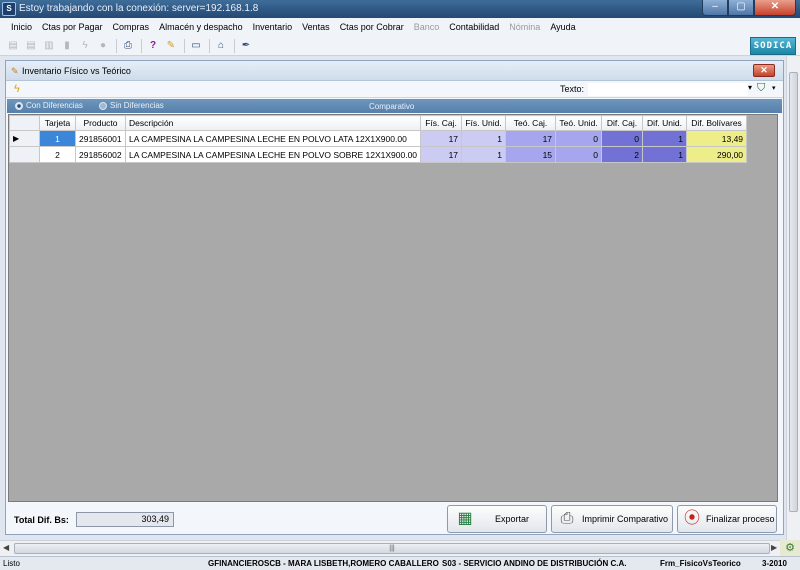  What do you see at coordinates (67, 46) in the screenshot?
I see `delete-icon: ▮` at bounding box center [67, 46].